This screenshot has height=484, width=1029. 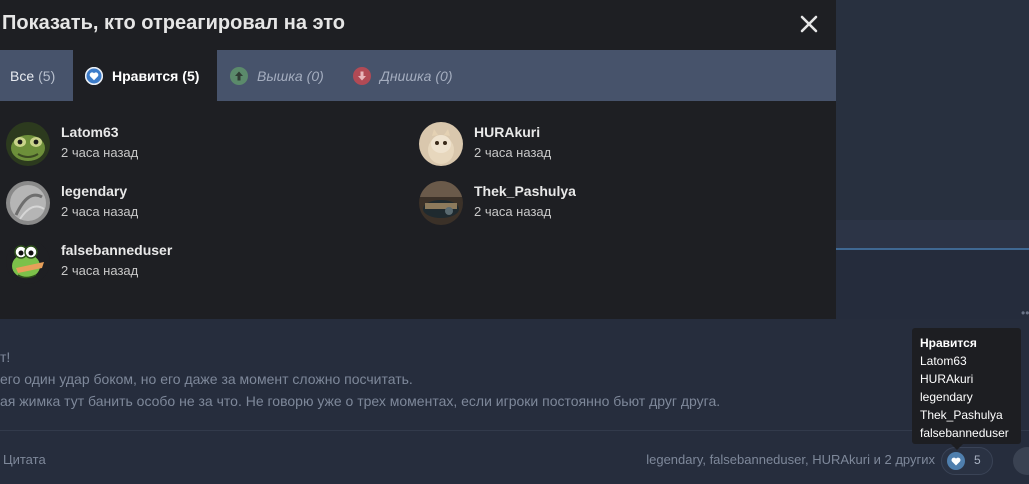 I want to click on tab-up: Вышка (0), so click(x=277, y=75).